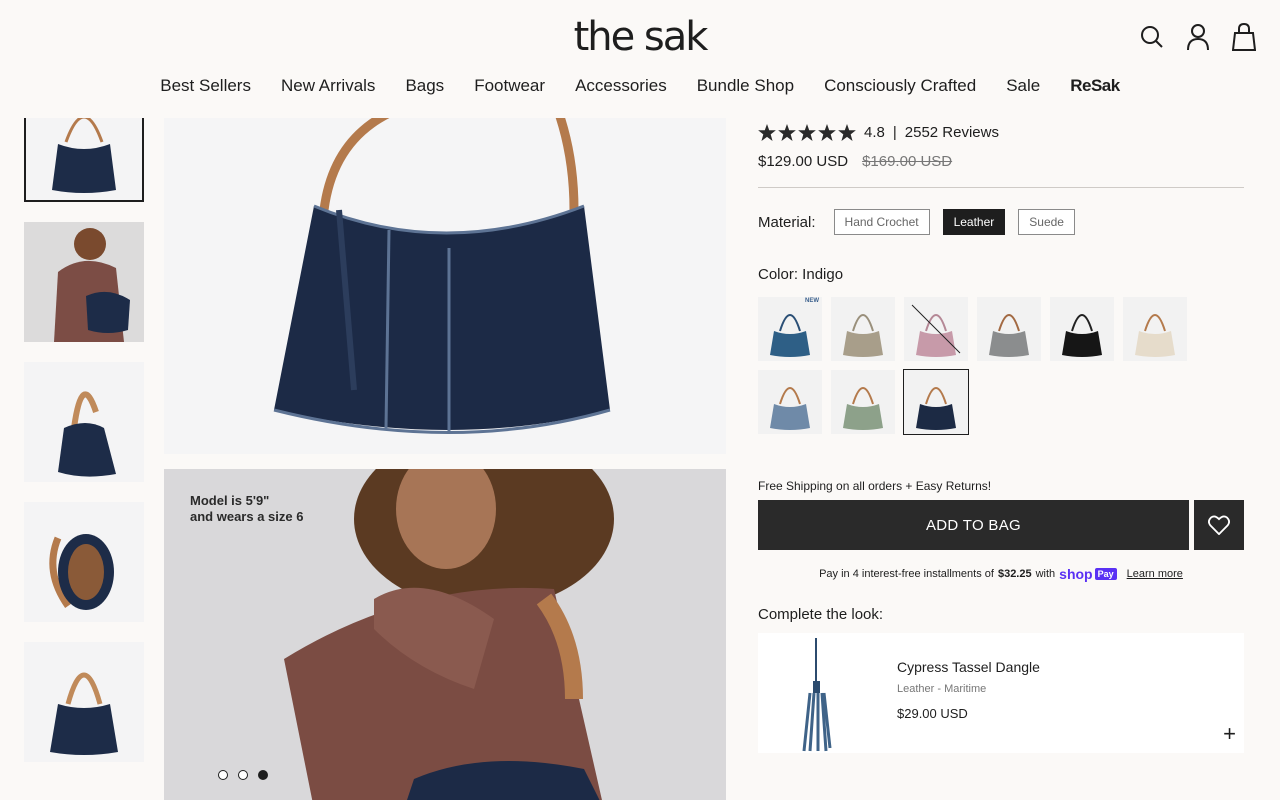 This screenshot has height=800, width=1280. I want to click on material-label: Material:, so click(787, 222).